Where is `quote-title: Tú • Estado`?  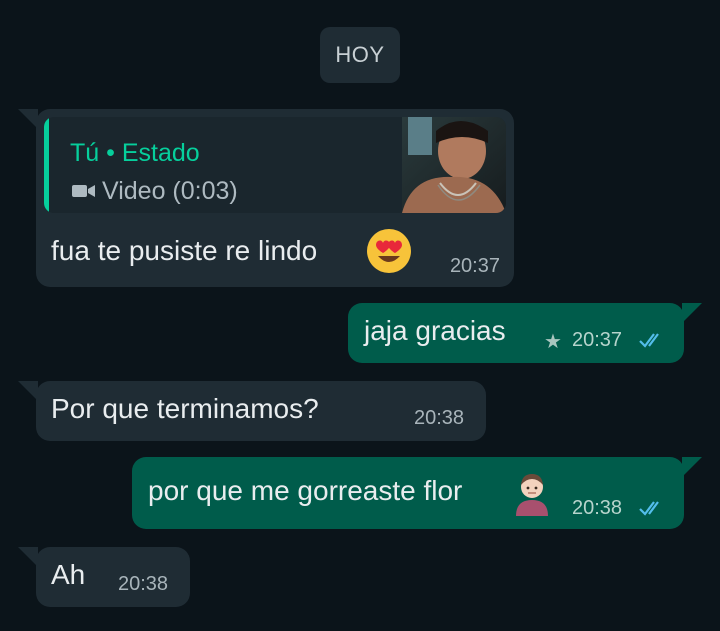
quote-title: Tú • Estado is located at coordinates (135, 153).